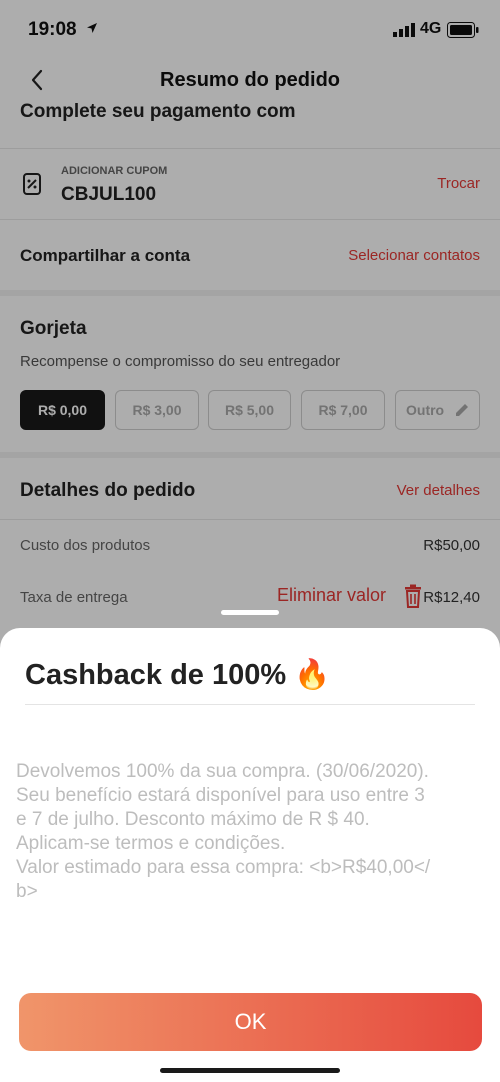  Describe the element at coordinates (250, 704) in the screenshot. I see `sheet-divider` at that location.